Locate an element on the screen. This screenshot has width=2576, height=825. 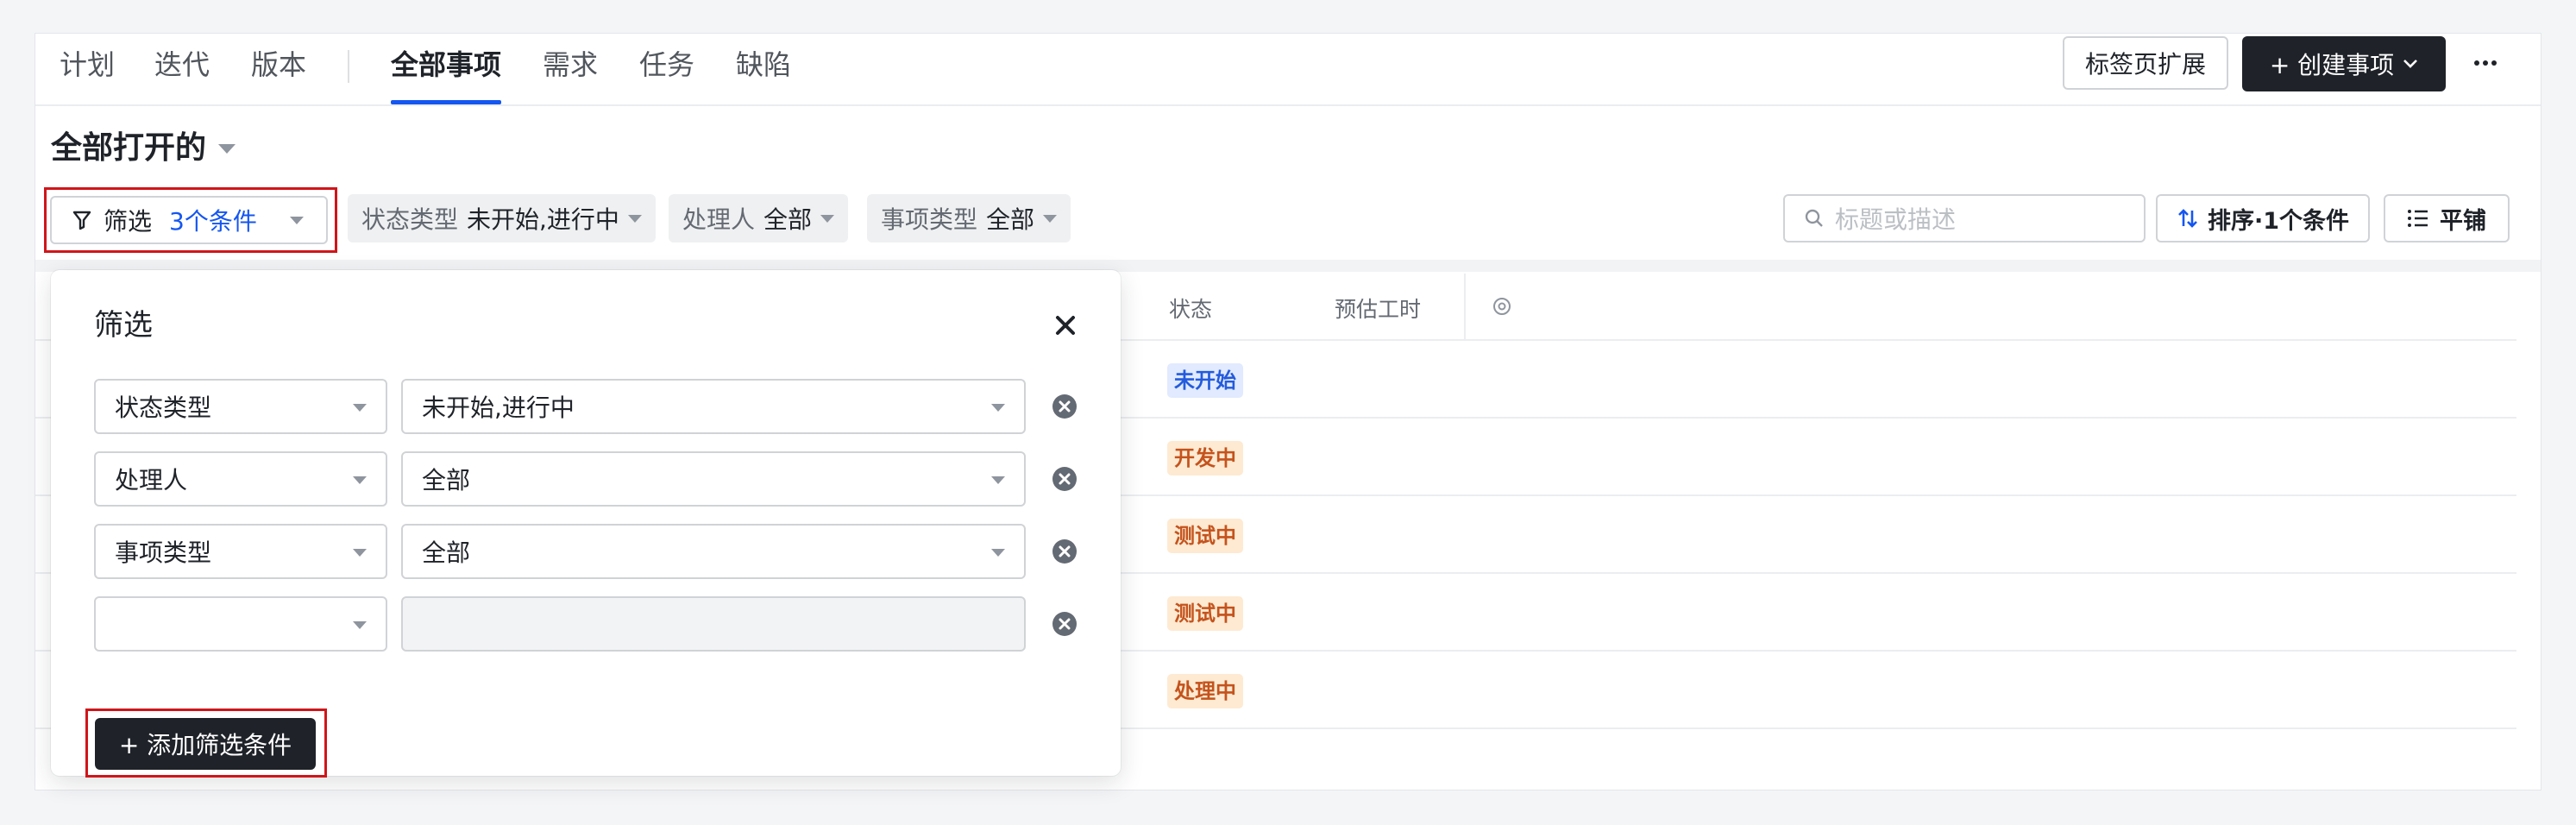
nav-divider is located at coordinates (348, 66).